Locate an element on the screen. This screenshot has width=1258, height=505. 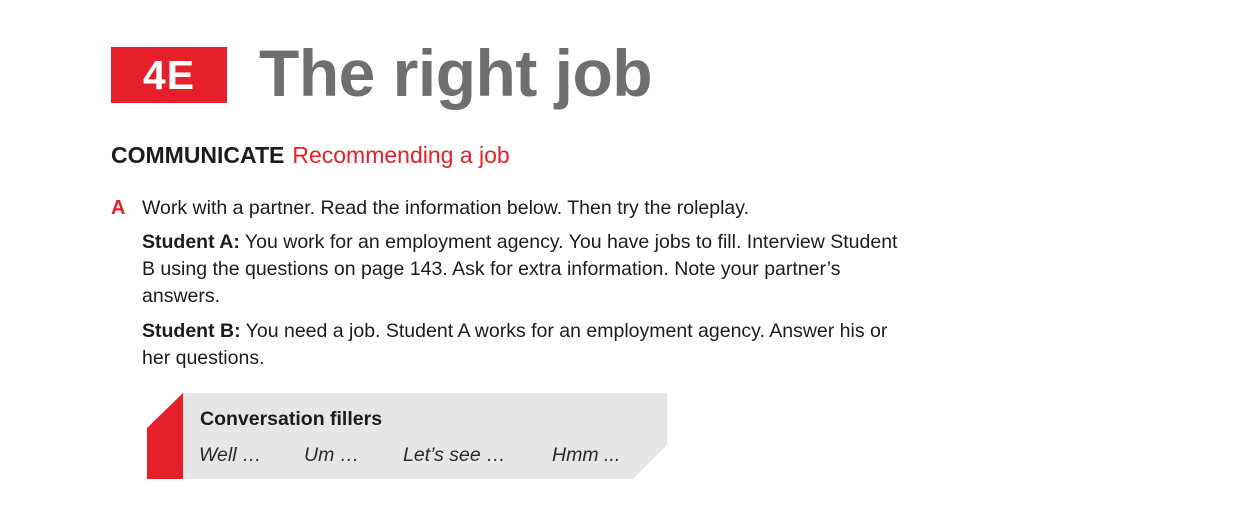
section-heading: COMMUNICATE Recommending a job is located at coordinates (310, 155).